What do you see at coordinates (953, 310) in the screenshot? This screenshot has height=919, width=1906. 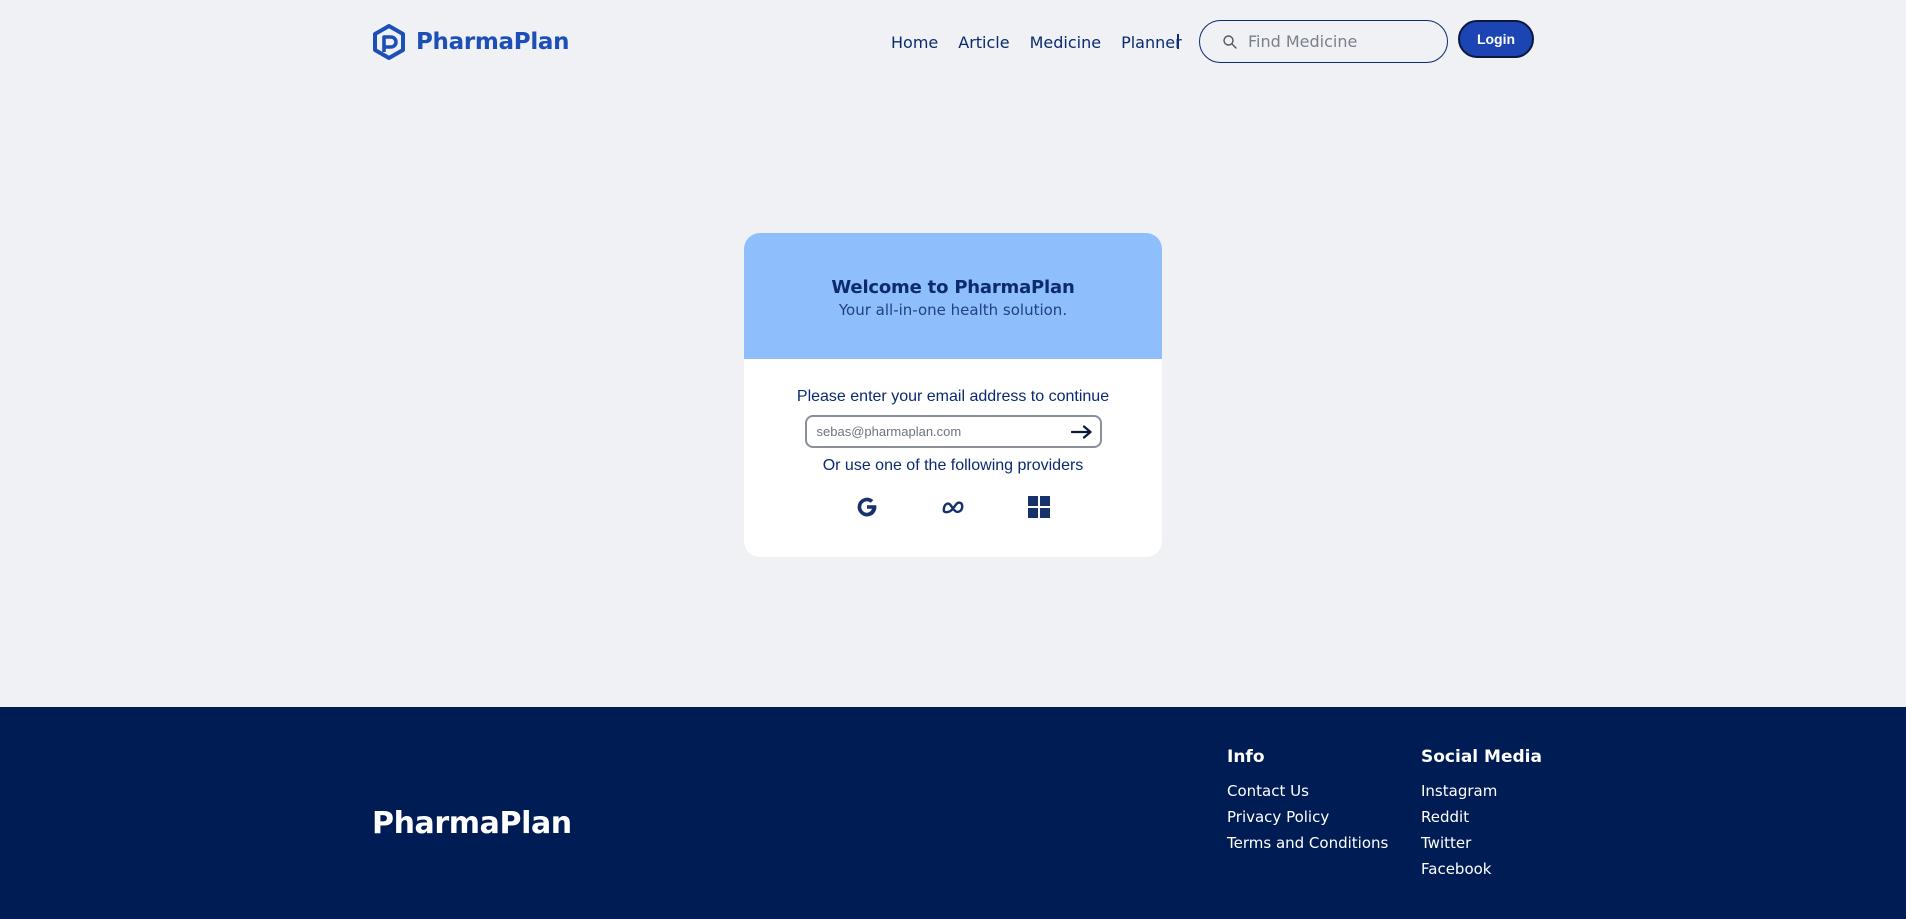 I see `card-subtitle: Your all-in-one health solution.` at bounding box center [953, 310].